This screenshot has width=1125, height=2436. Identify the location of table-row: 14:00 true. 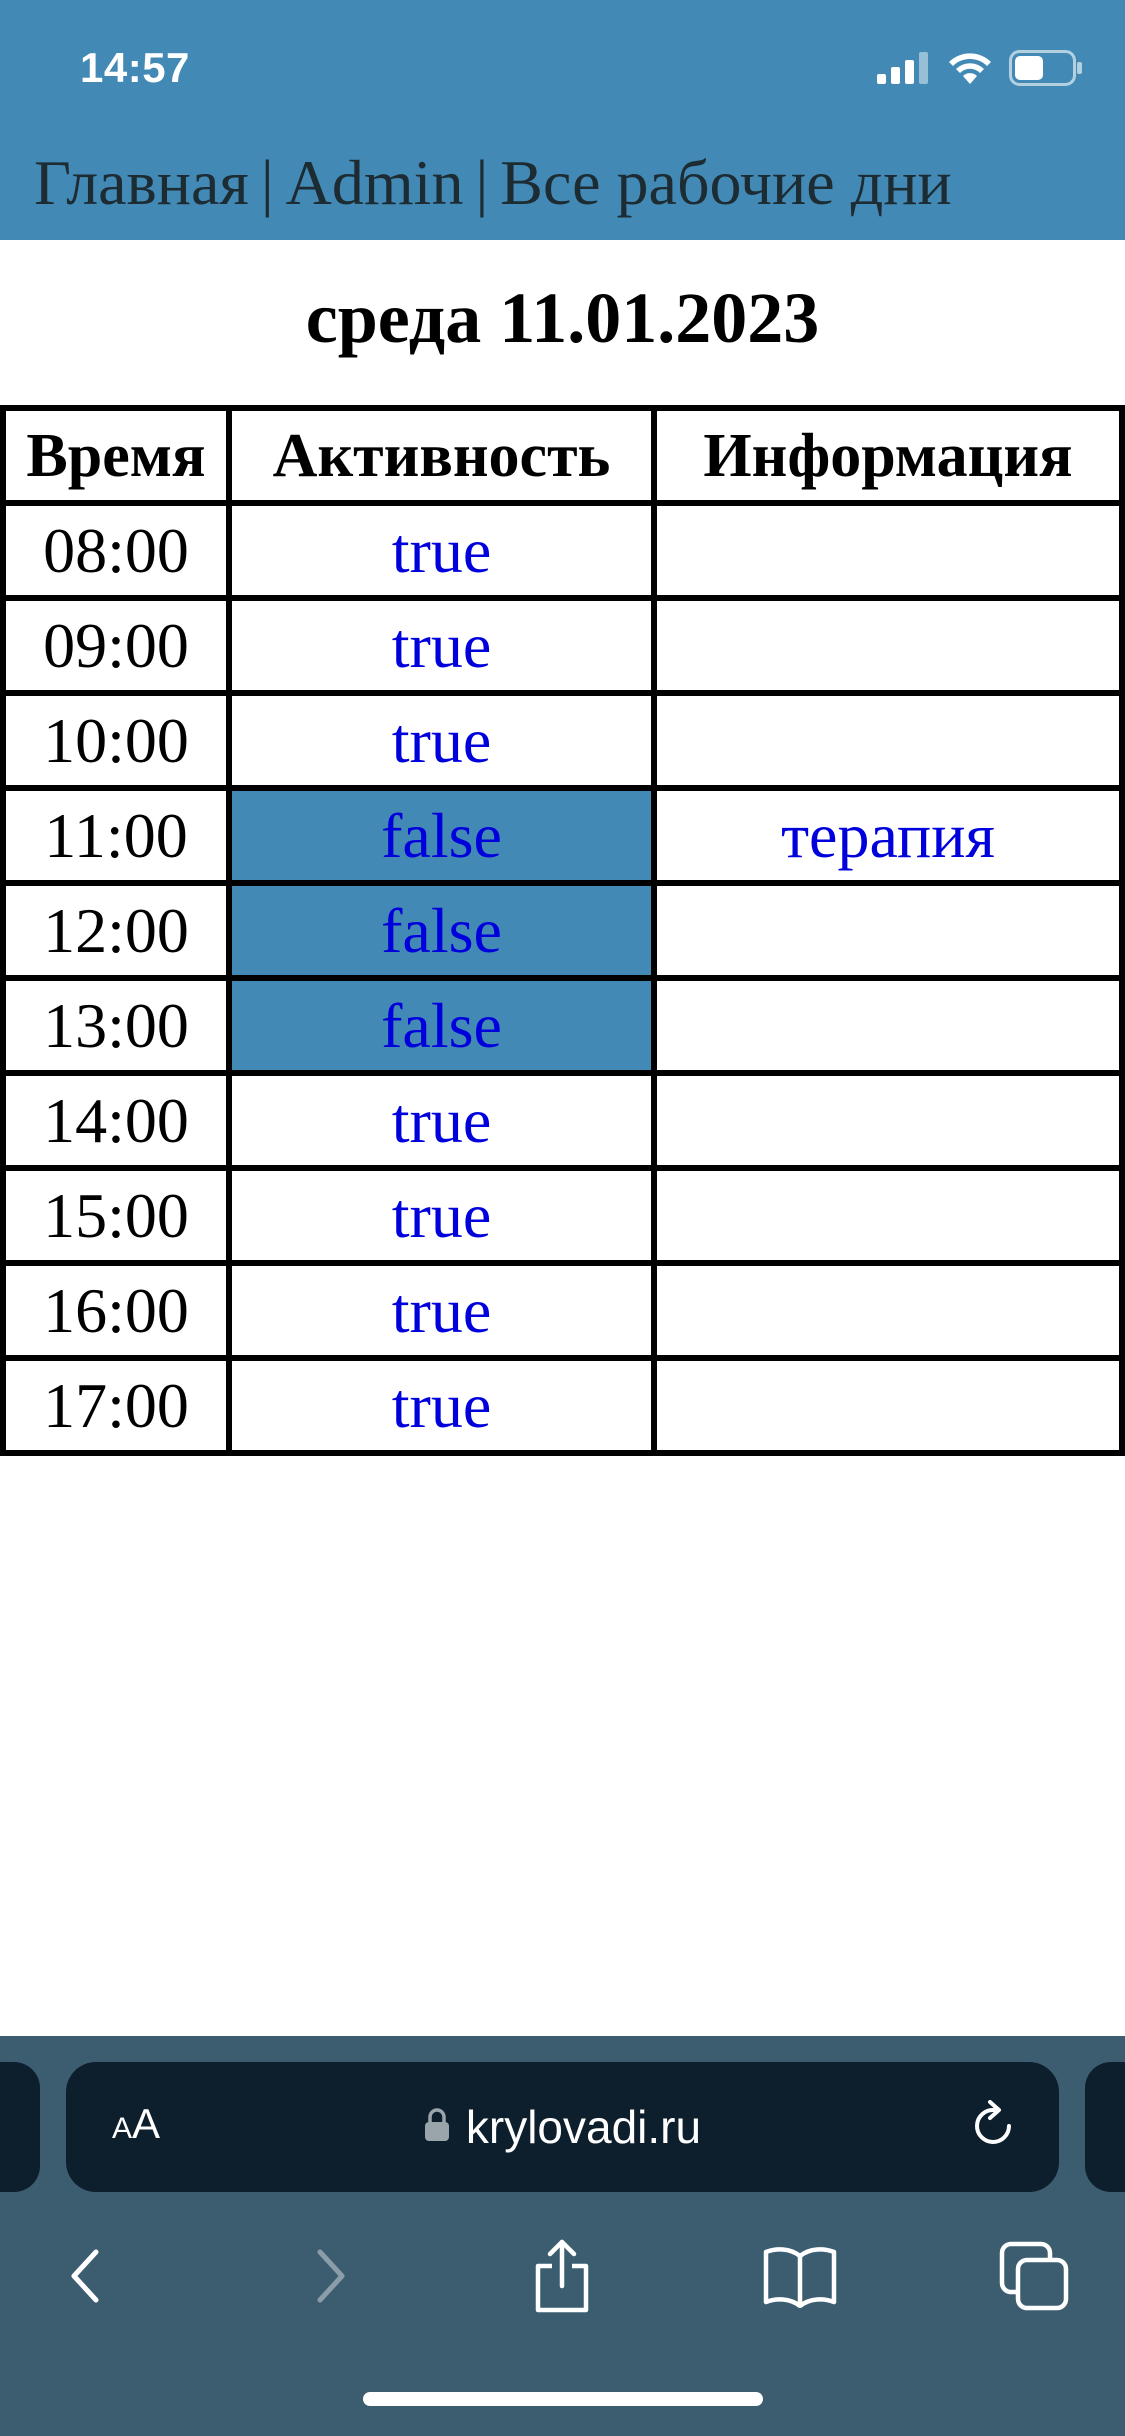
(562, 1120).